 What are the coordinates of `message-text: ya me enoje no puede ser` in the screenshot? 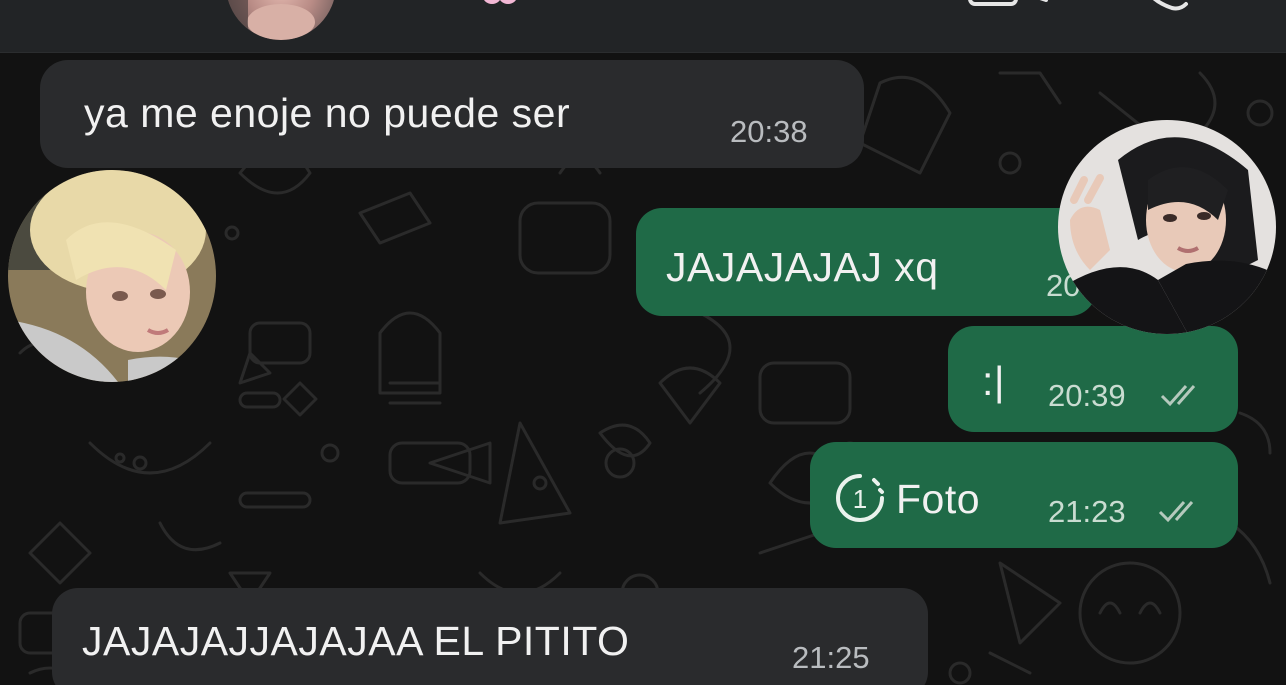 It's located at (327, 113).